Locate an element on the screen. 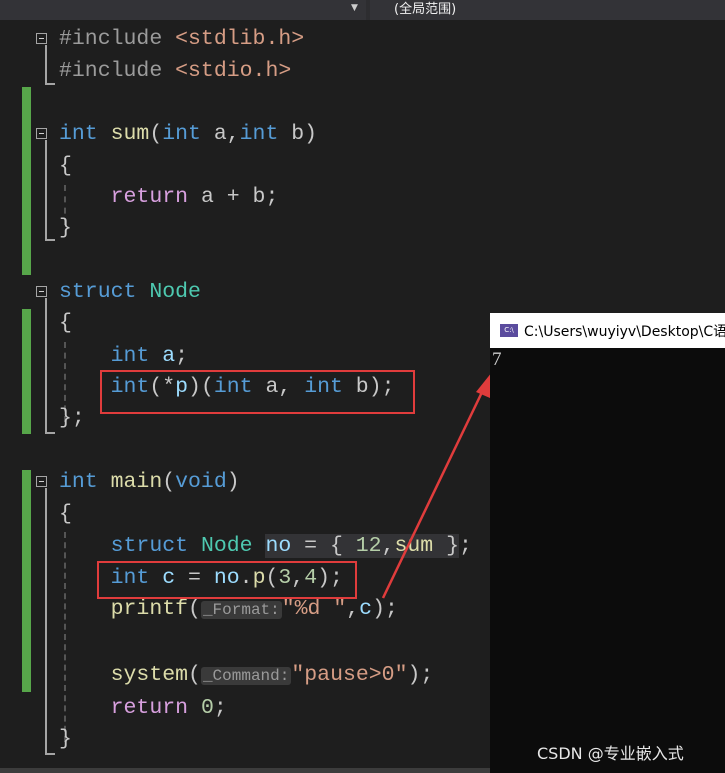 The width and height of the screenshot is (725, 773). cmd-icon: C:\ is located at coordinates (509, 330).